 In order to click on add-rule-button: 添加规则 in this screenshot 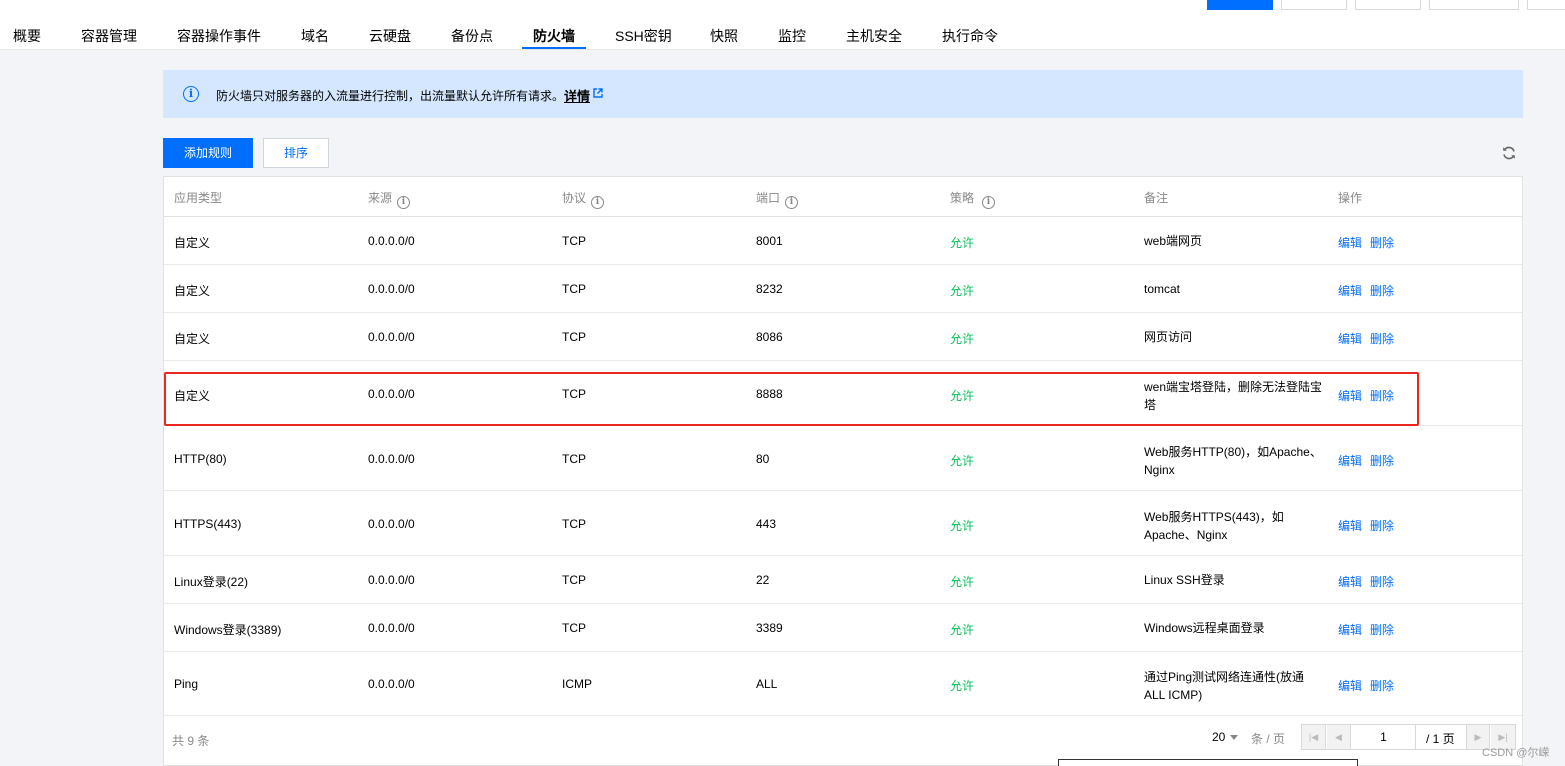, I will do `click(208, 153)`.